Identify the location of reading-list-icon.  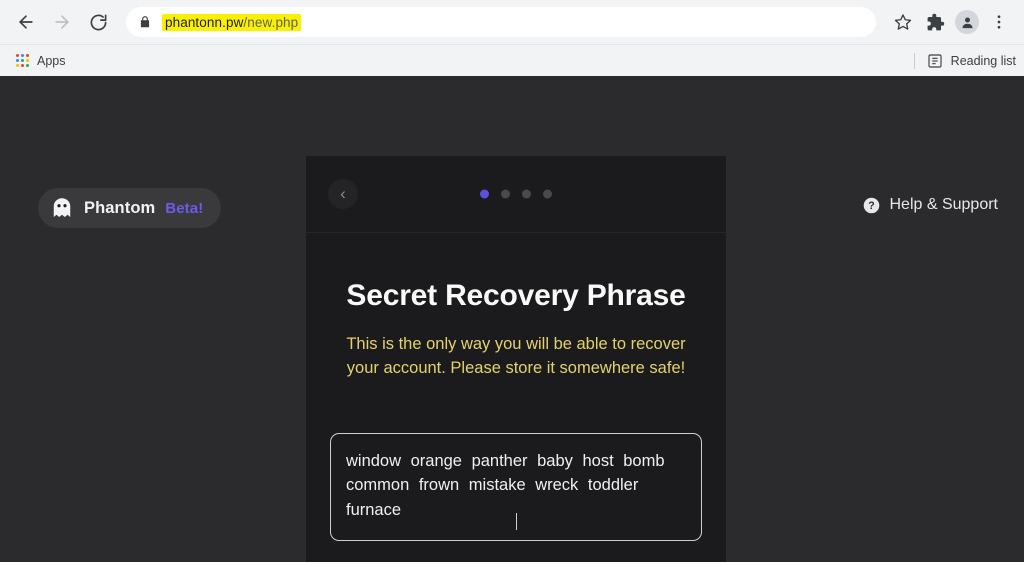
(935, 60).